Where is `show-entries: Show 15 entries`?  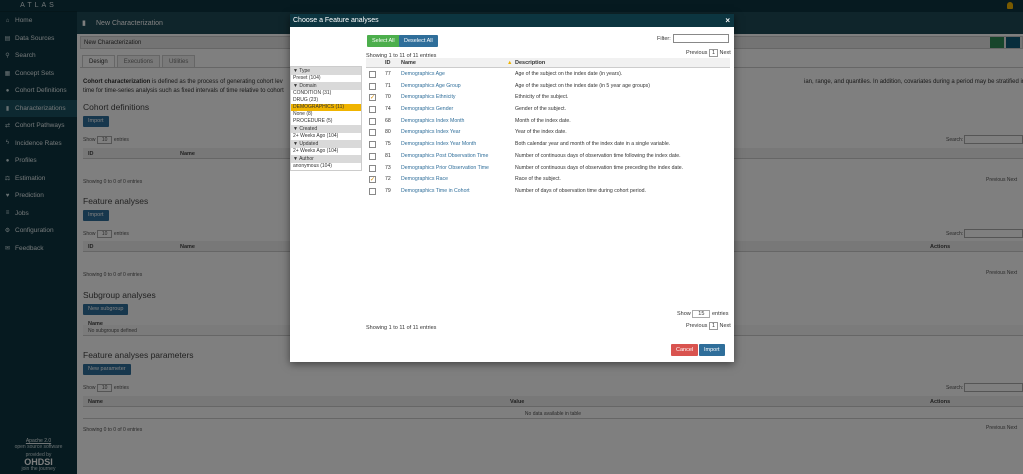 show-entries: Show 15 entries is located at coordinates (703, 314).